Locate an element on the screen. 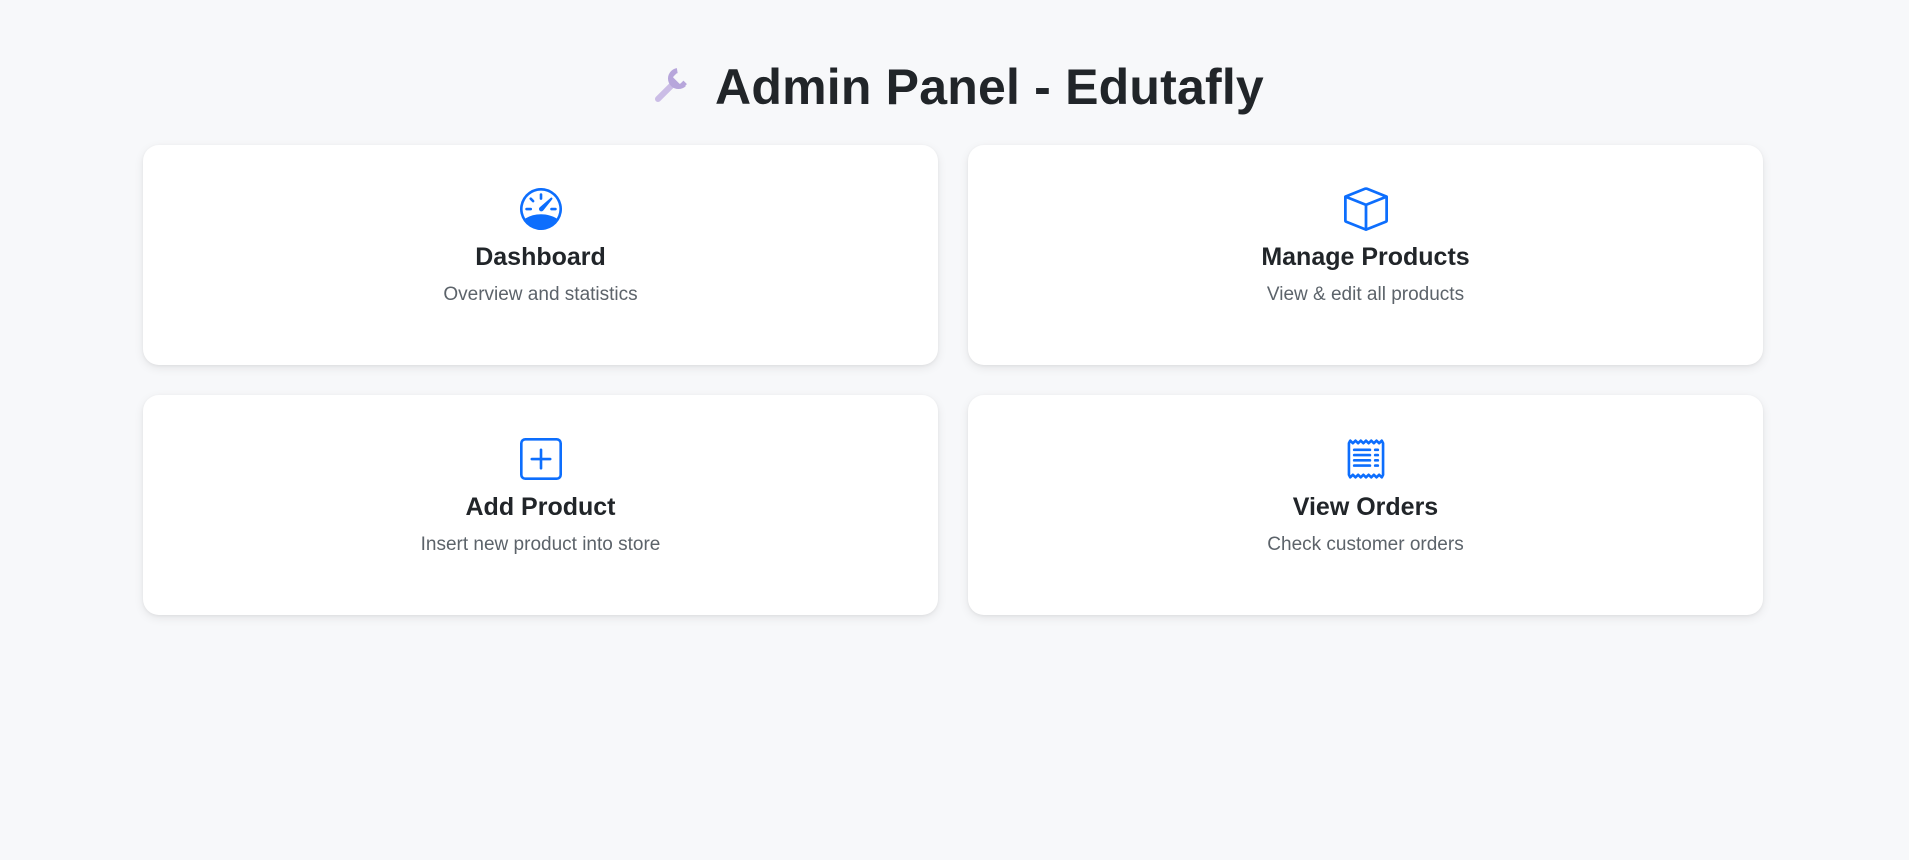 The width and height of the screenshot is (1909, 860). page-header: Admin Panel - Edutafly is located at coordinates (954, 87).